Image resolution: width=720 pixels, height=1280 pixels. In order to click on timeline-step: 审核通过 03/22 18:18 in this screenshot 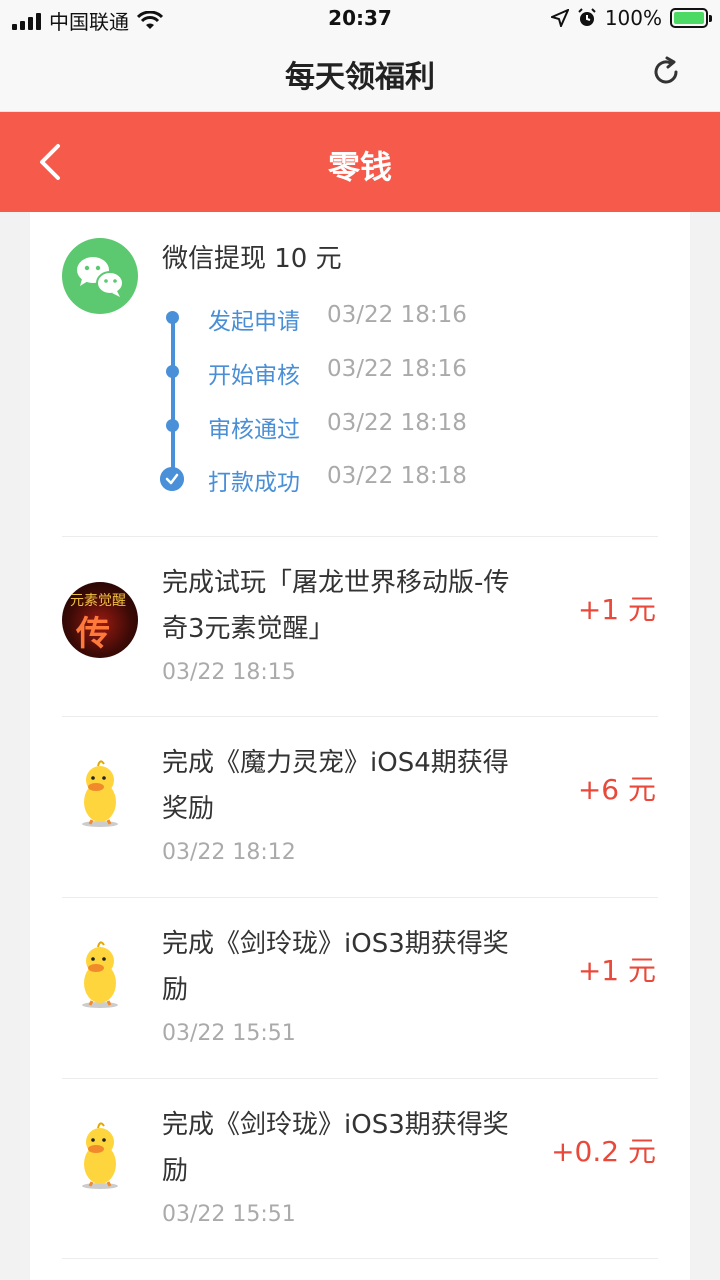, I will do `click(410, 426)`.